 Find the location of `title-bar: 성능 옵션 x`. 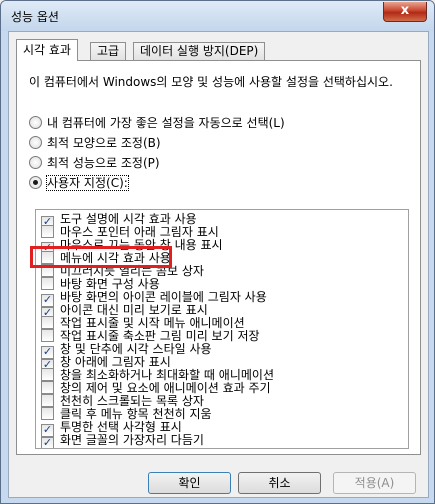

title-bar: 성능 옵션 x is located at coordinates (217, 16).